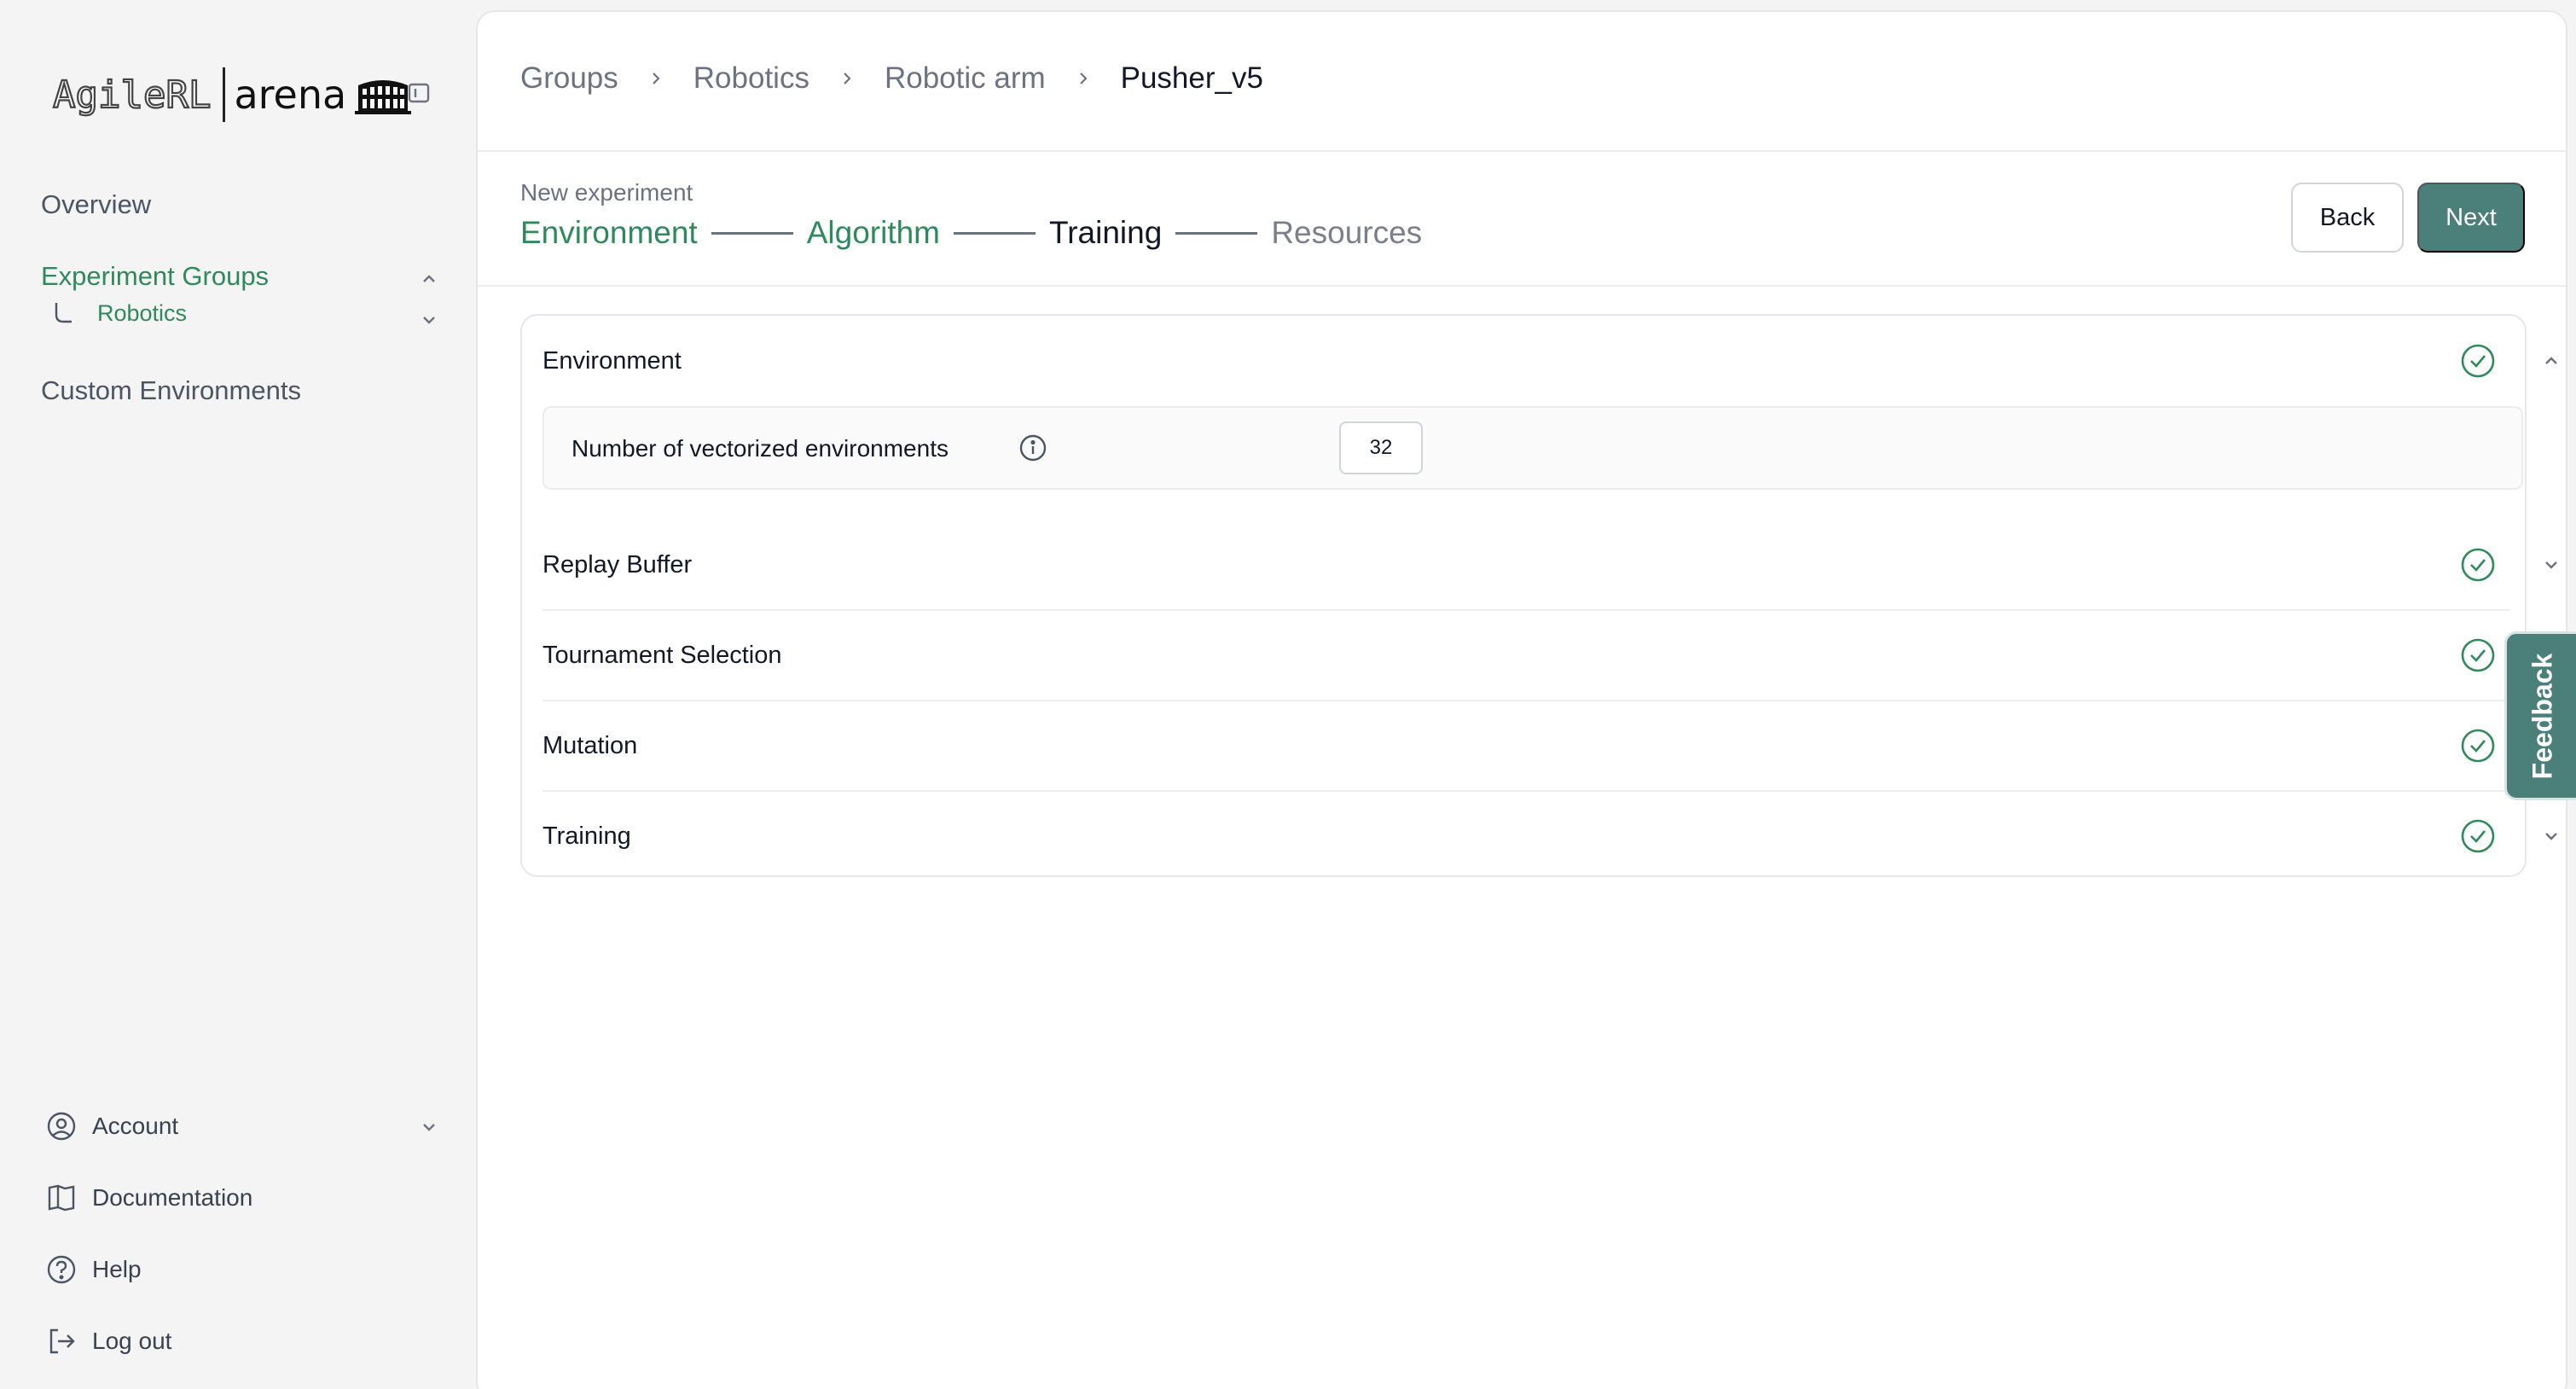  What do you see at coordinates (1549, 360) in the screenshot?
I see `section-environment-header: Environment` at bounding box center [1549, 360].